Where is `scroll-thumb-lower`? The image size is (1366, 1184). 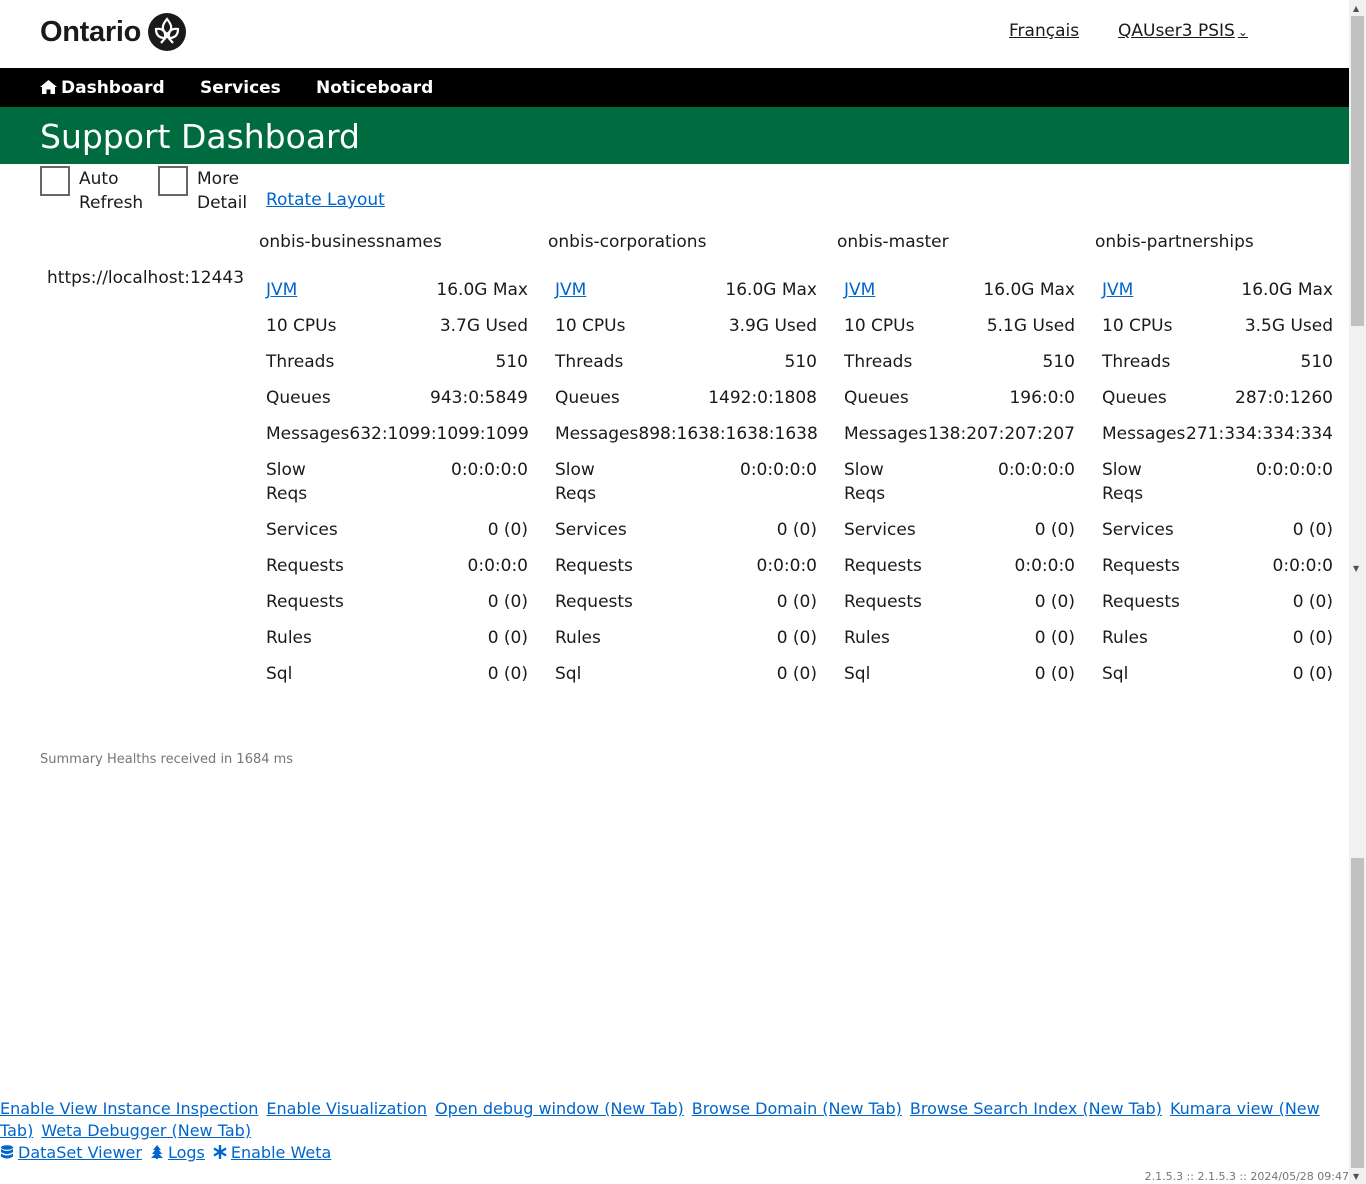 scroll-thumb-lower is located at coordinates (1357, 1013).